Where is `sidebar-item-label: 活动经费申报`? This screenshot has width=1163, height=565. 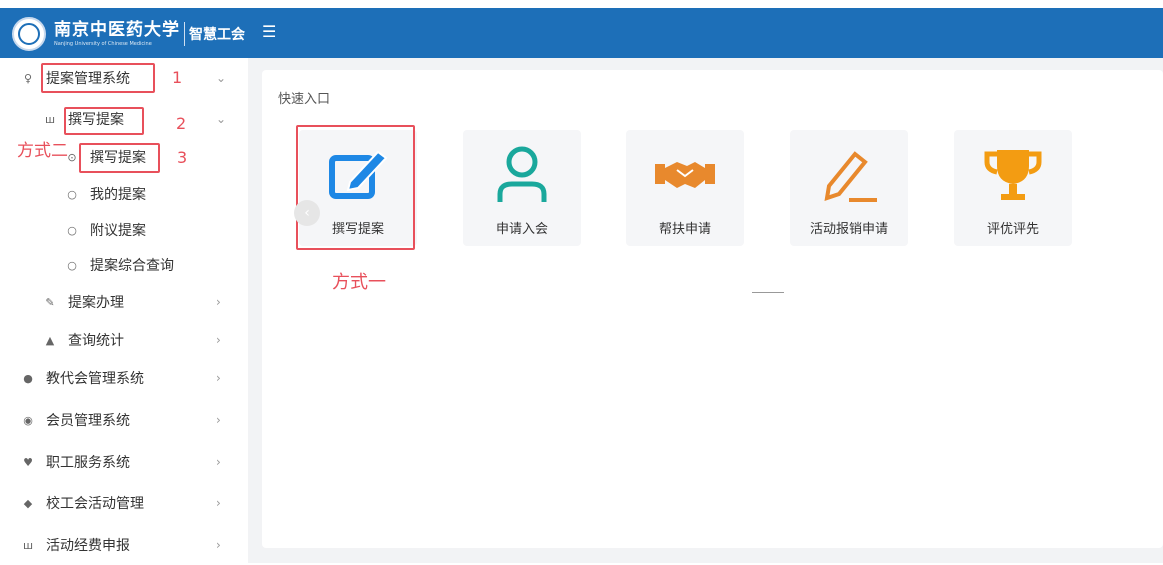 sidebar-item-label: 活动经费申报 is located at coordinates (88, 546).